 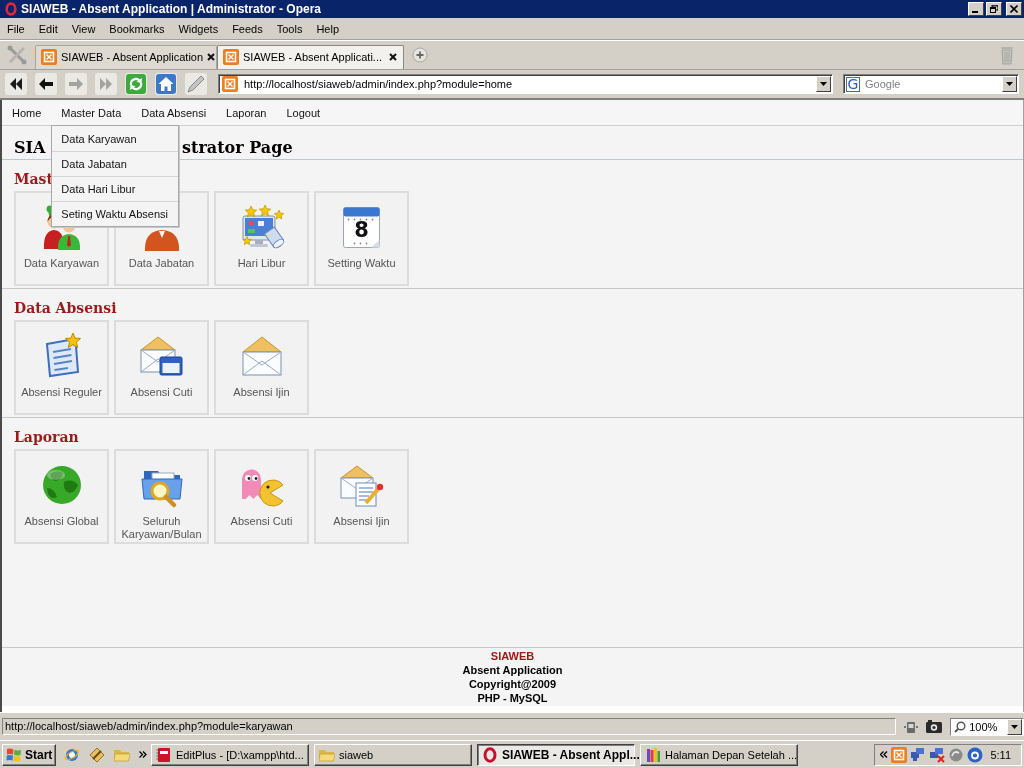 I want to click on status-text: http://localhost/siaweb/admin/index.php?module=karyawan, so click(x=449, y=726).